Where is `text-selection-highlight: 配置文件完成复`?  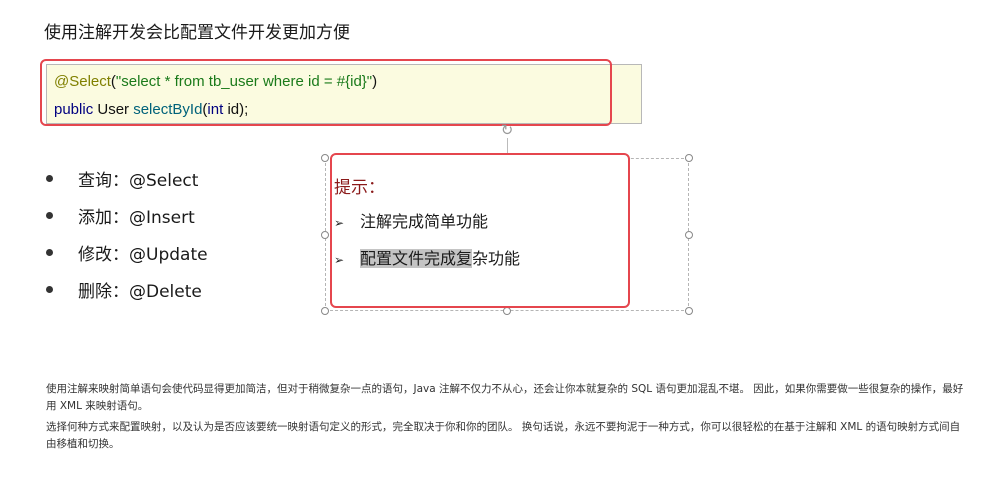 text-selection-highlight: 配置文件完成复 is located at coordinates (416, 258).